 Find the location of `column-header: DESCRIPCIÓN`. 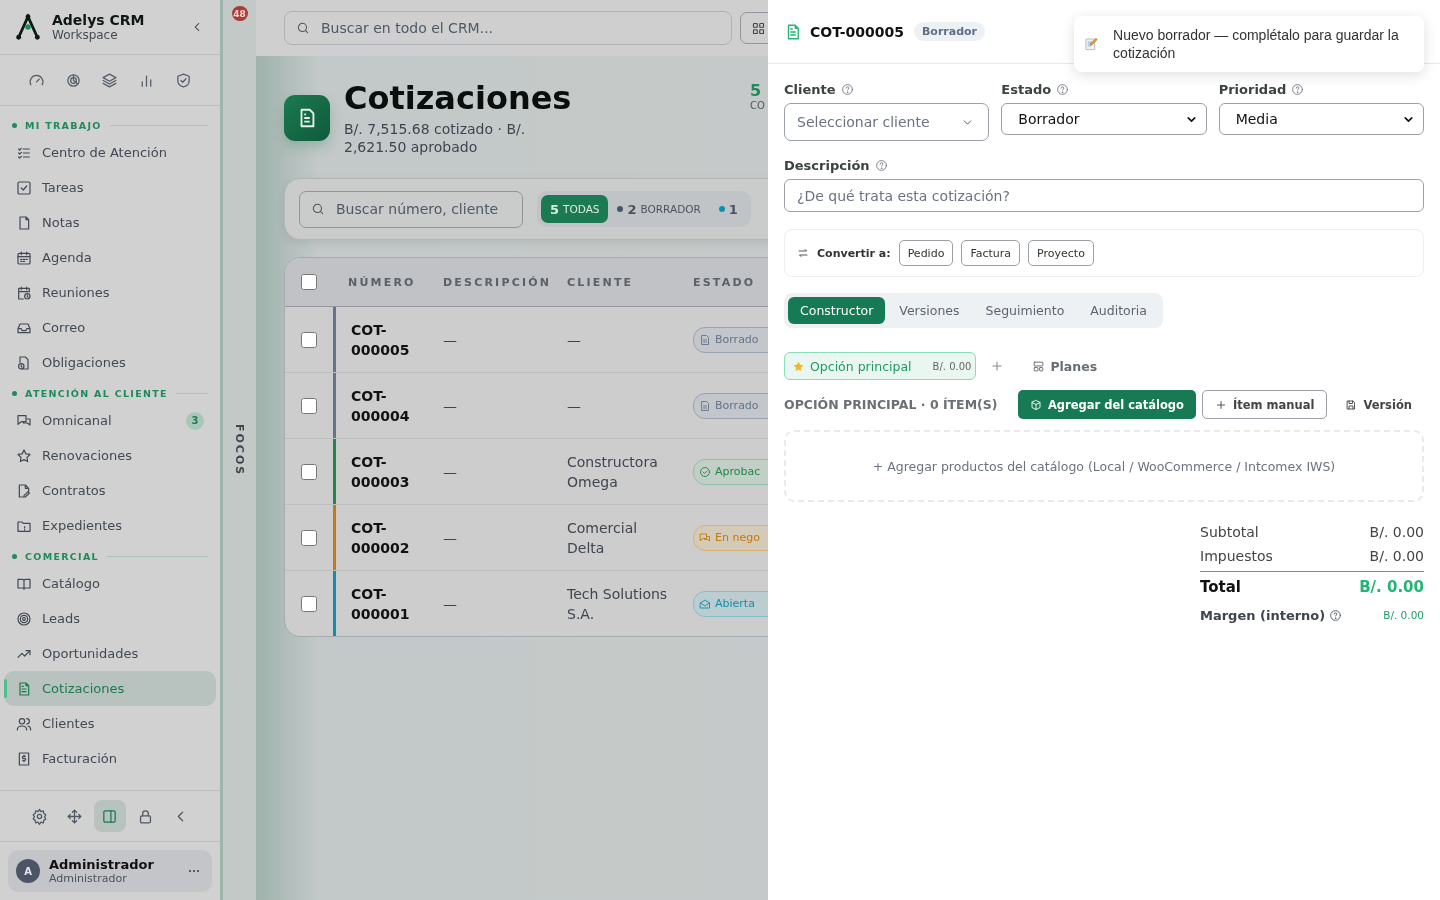

column-header: DESCRIPCIÓN is located at coordinates (498, 282).